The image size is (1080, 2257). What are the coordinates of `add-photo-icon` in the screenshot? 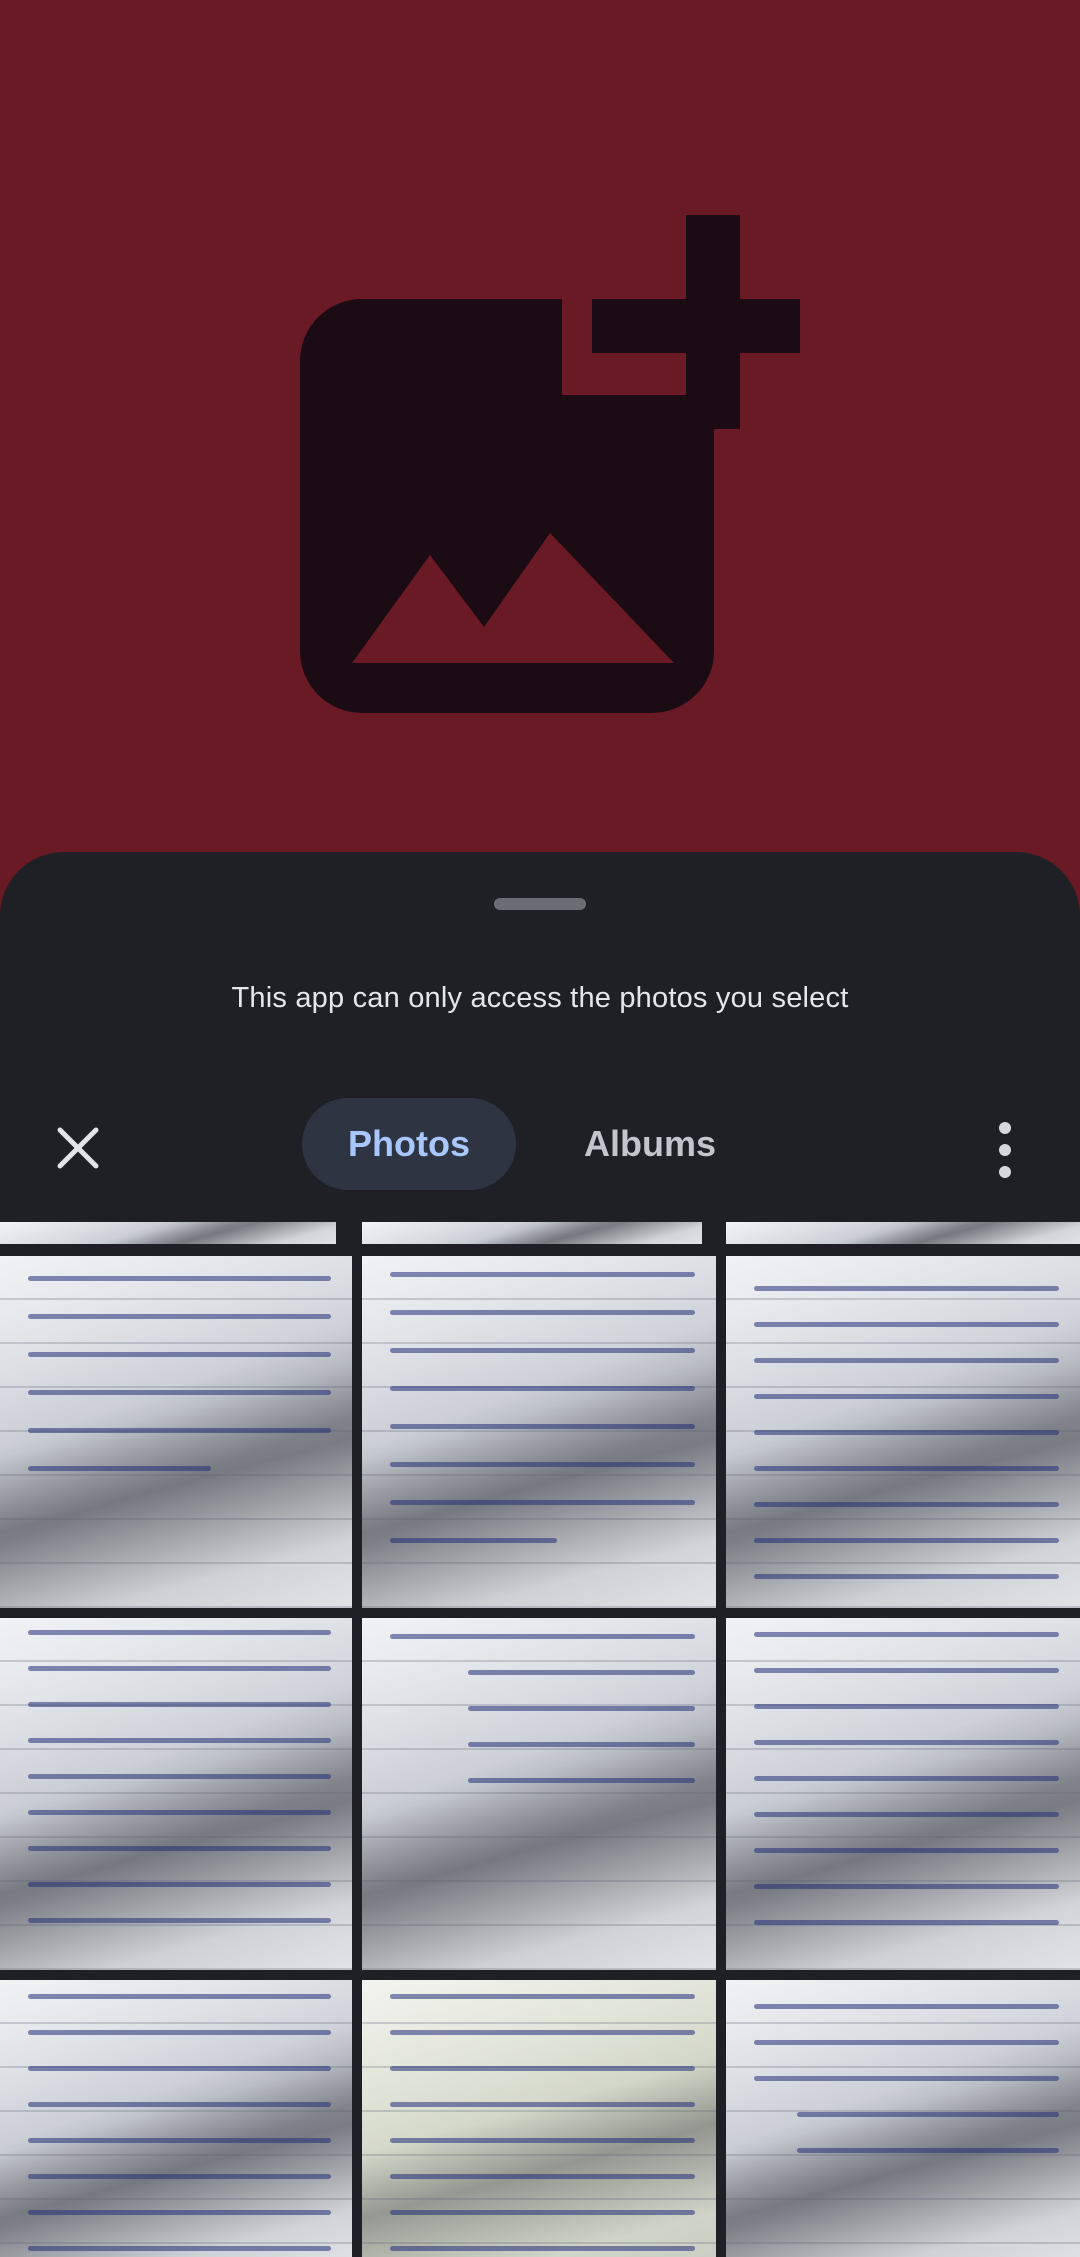 It's located at (555, 464).